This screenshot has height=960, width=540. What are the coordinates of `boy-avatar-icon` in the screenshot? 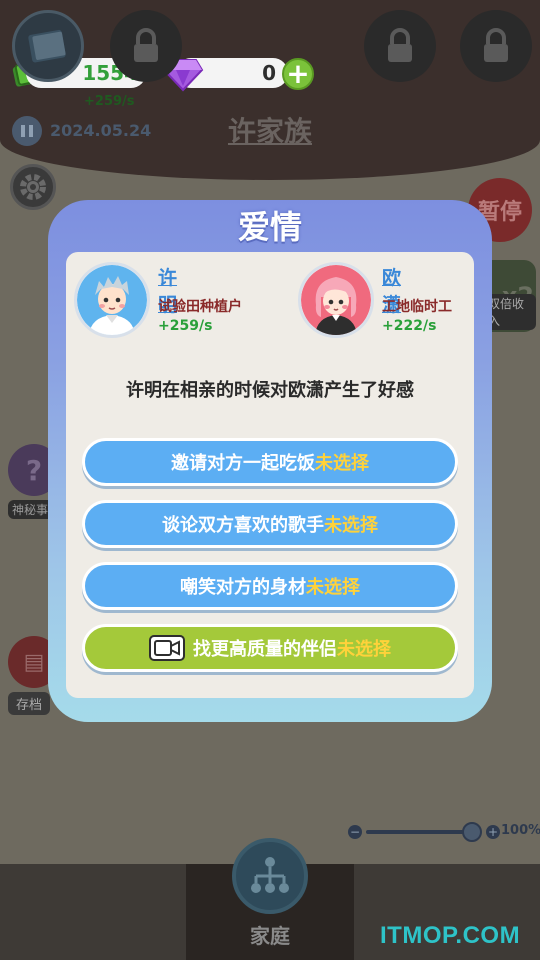 It's located at (112, 300).